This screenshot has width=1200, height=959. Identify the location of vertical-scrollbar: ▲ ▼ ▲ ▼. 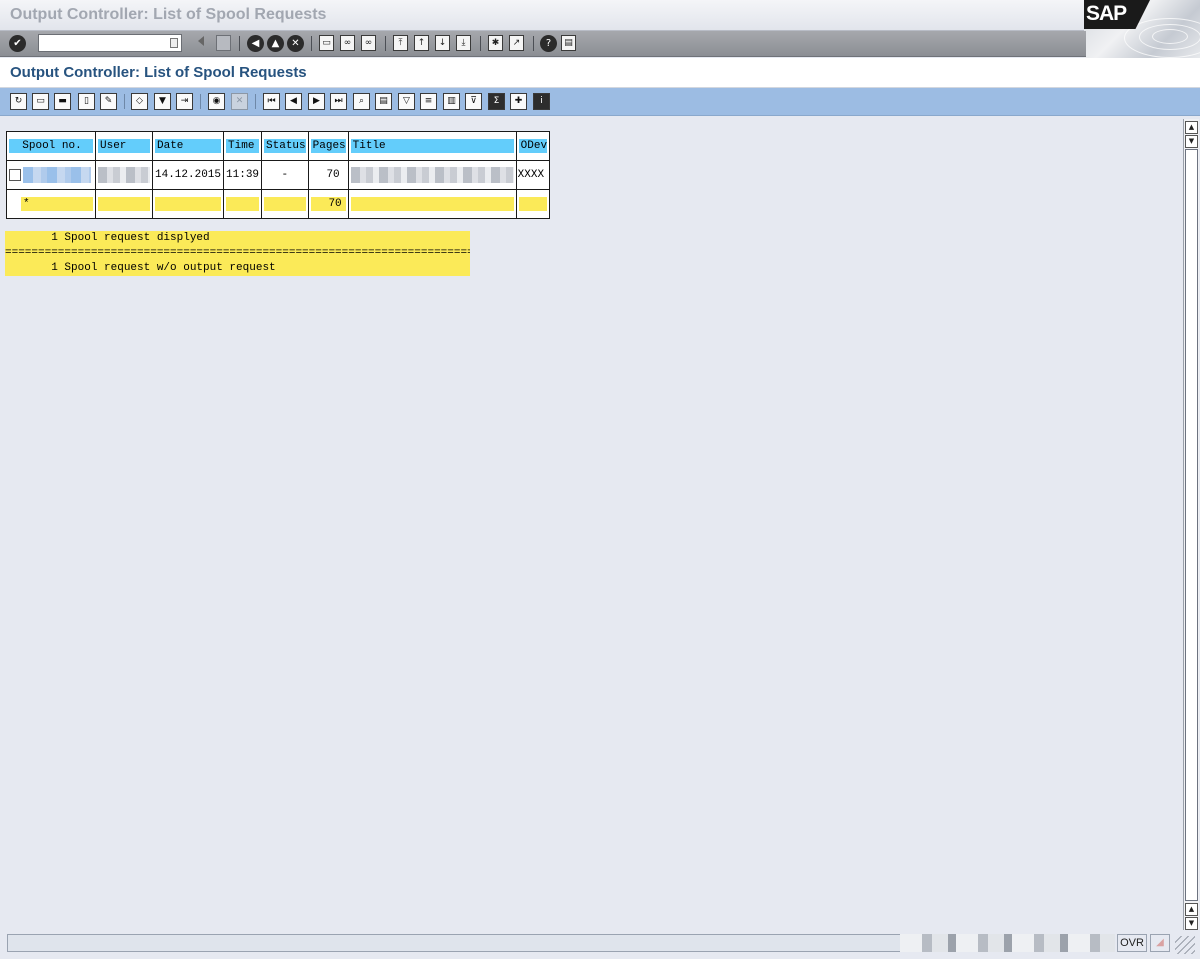
(1191, 524).